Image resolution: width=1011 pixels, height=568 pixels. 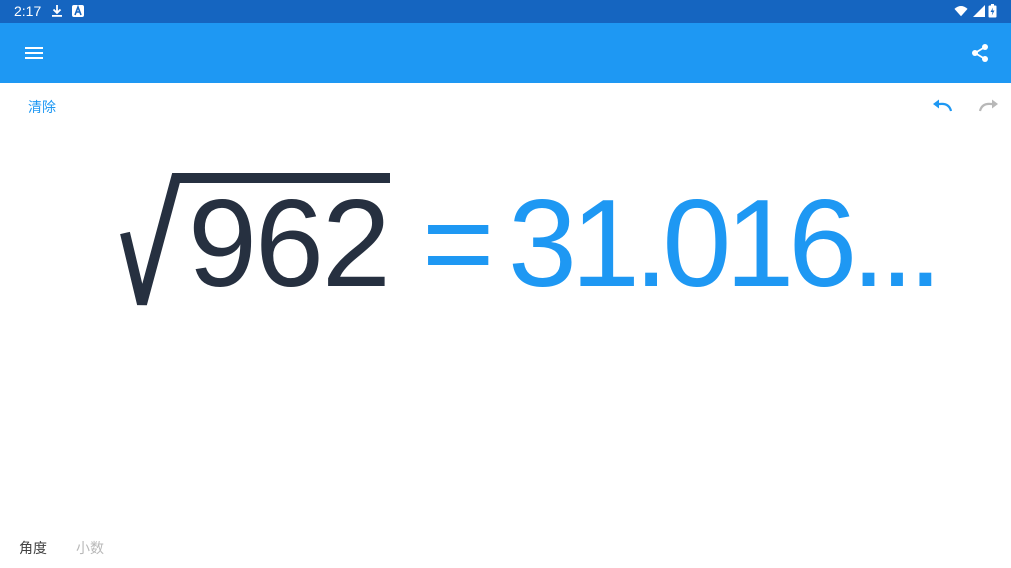 What do you see at coordinates (42, 107) in the screenshot?
I see `clear-button: 清除` at bounding box center [42, 107].